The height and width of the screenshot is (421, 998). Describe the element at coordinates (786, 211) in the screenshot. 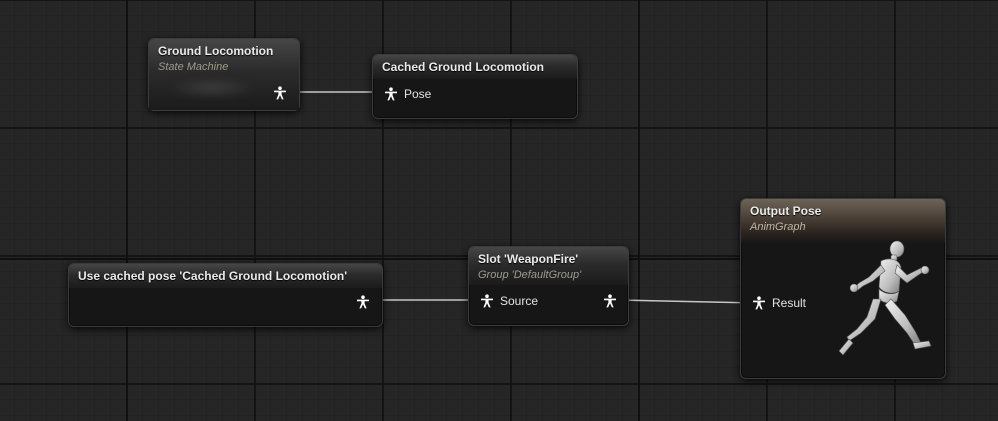

I see `node-title: Output Pose` at that location.